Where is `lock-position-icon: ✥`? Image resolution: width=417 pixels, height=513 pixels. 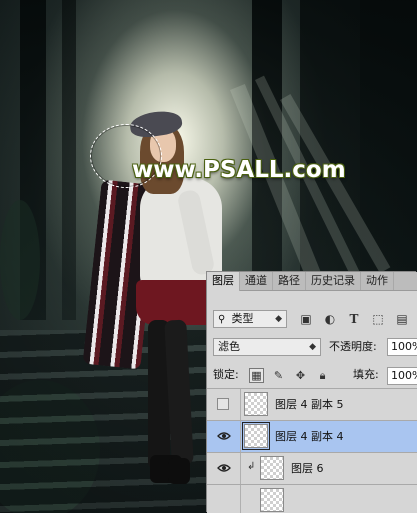 lock-position-icon: ✥ is located at coordinates (300, 375).